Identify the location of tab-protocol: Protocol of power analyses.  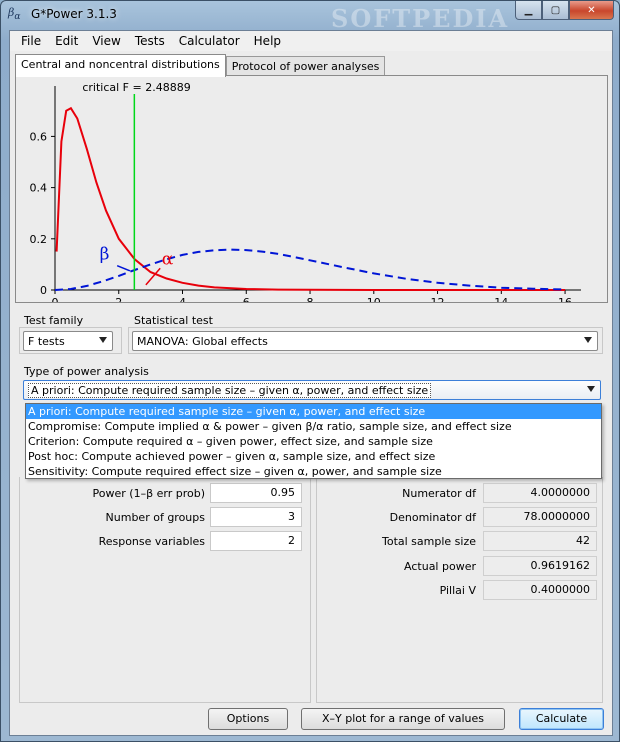
(305, 66).